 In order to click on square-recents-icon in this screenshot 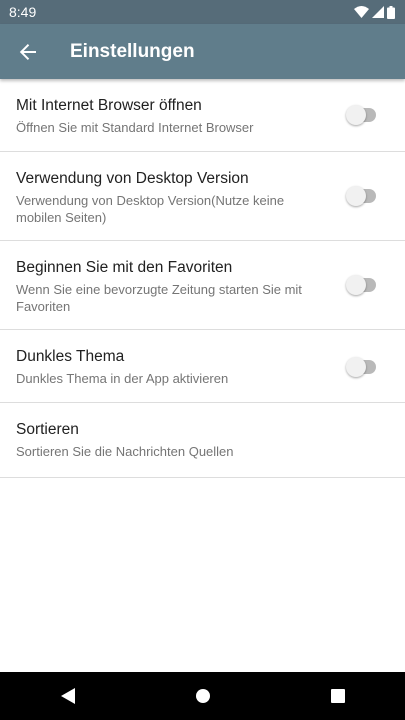, I will do `click(337, 696)`.